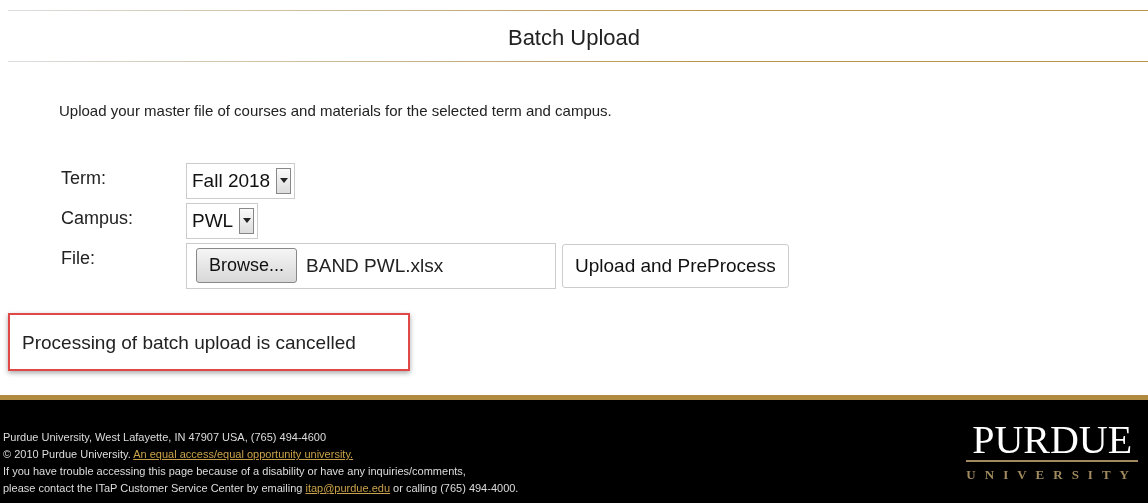 Image resolution: width=1148 pixels, height=503 pixels. What do you see at coordinates (1052, 472) in the screenshot?
I see `logo-subtitle: UNIVERSITY` at bounding box center [1052, 472].